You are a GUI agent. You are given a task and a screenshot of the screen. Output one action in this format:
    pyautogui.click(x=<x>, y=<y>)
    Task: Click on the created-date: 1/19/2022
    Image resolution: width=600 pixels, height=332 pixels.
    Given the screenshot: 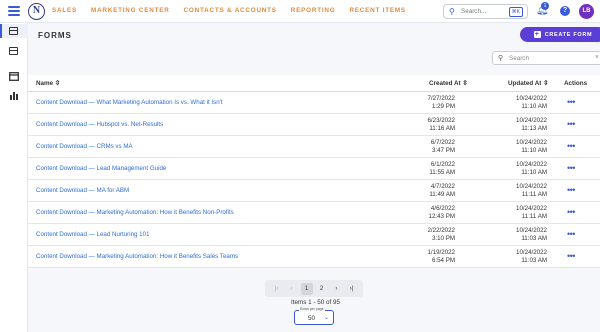 What is the action you would take?
    pyautogui.click(x=441, y=252)
    